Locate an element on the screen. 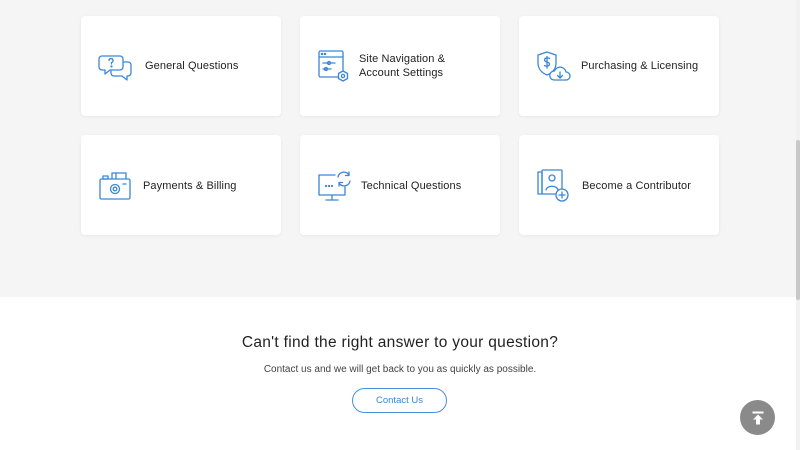 The width and height of the screenshot is (800, 450). category-card-site-navigation: Site Navigation & Account Settings is located at coordinates (400, 66).